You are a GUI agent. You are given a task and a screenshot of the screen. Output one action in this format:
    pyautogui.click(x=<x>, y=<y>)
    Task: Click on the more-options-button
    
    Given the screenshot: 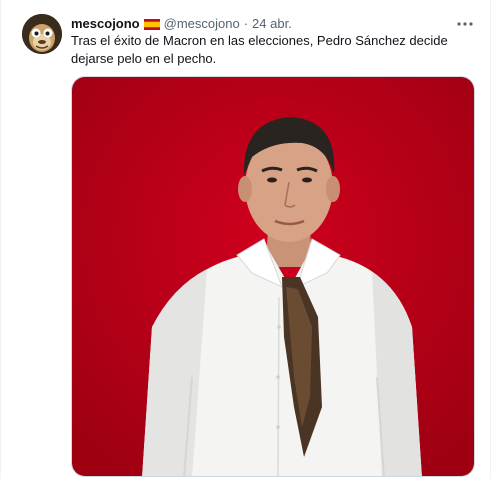 What is the action you would take?
    pyautogui.click(x=465, y=24)
    